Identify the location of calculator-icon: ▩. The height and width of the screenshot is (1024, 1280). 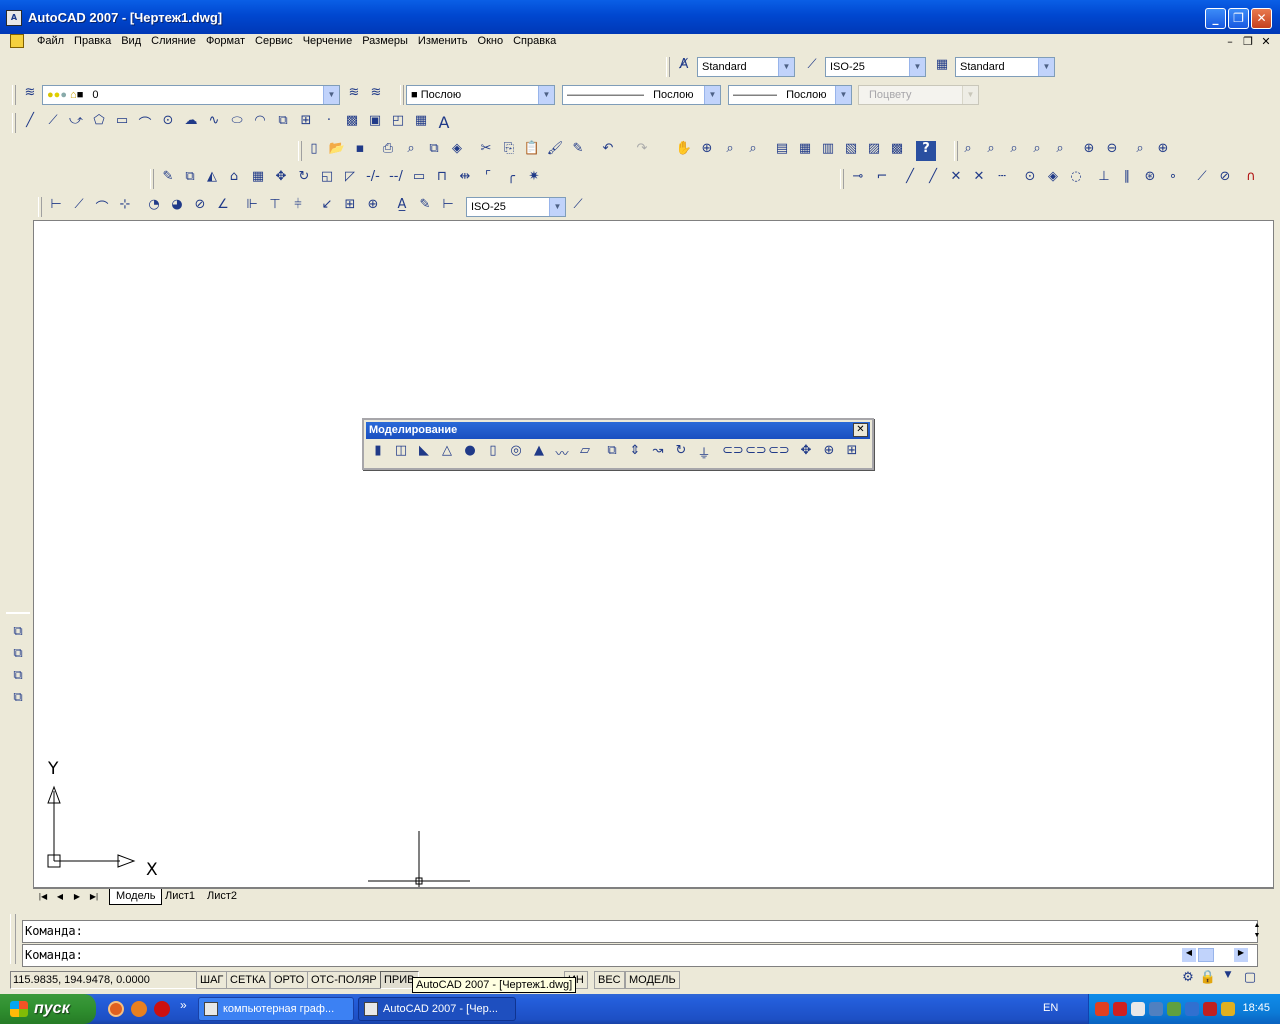
(897, 151).